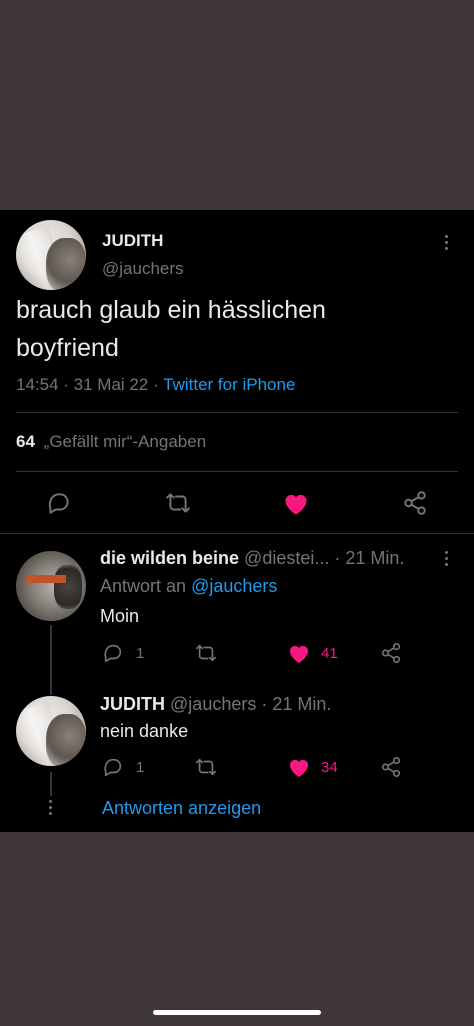  Describe the element at coordinates (132, 241) in the screenshot. I see `author-display-name: JUDITH` at that location.